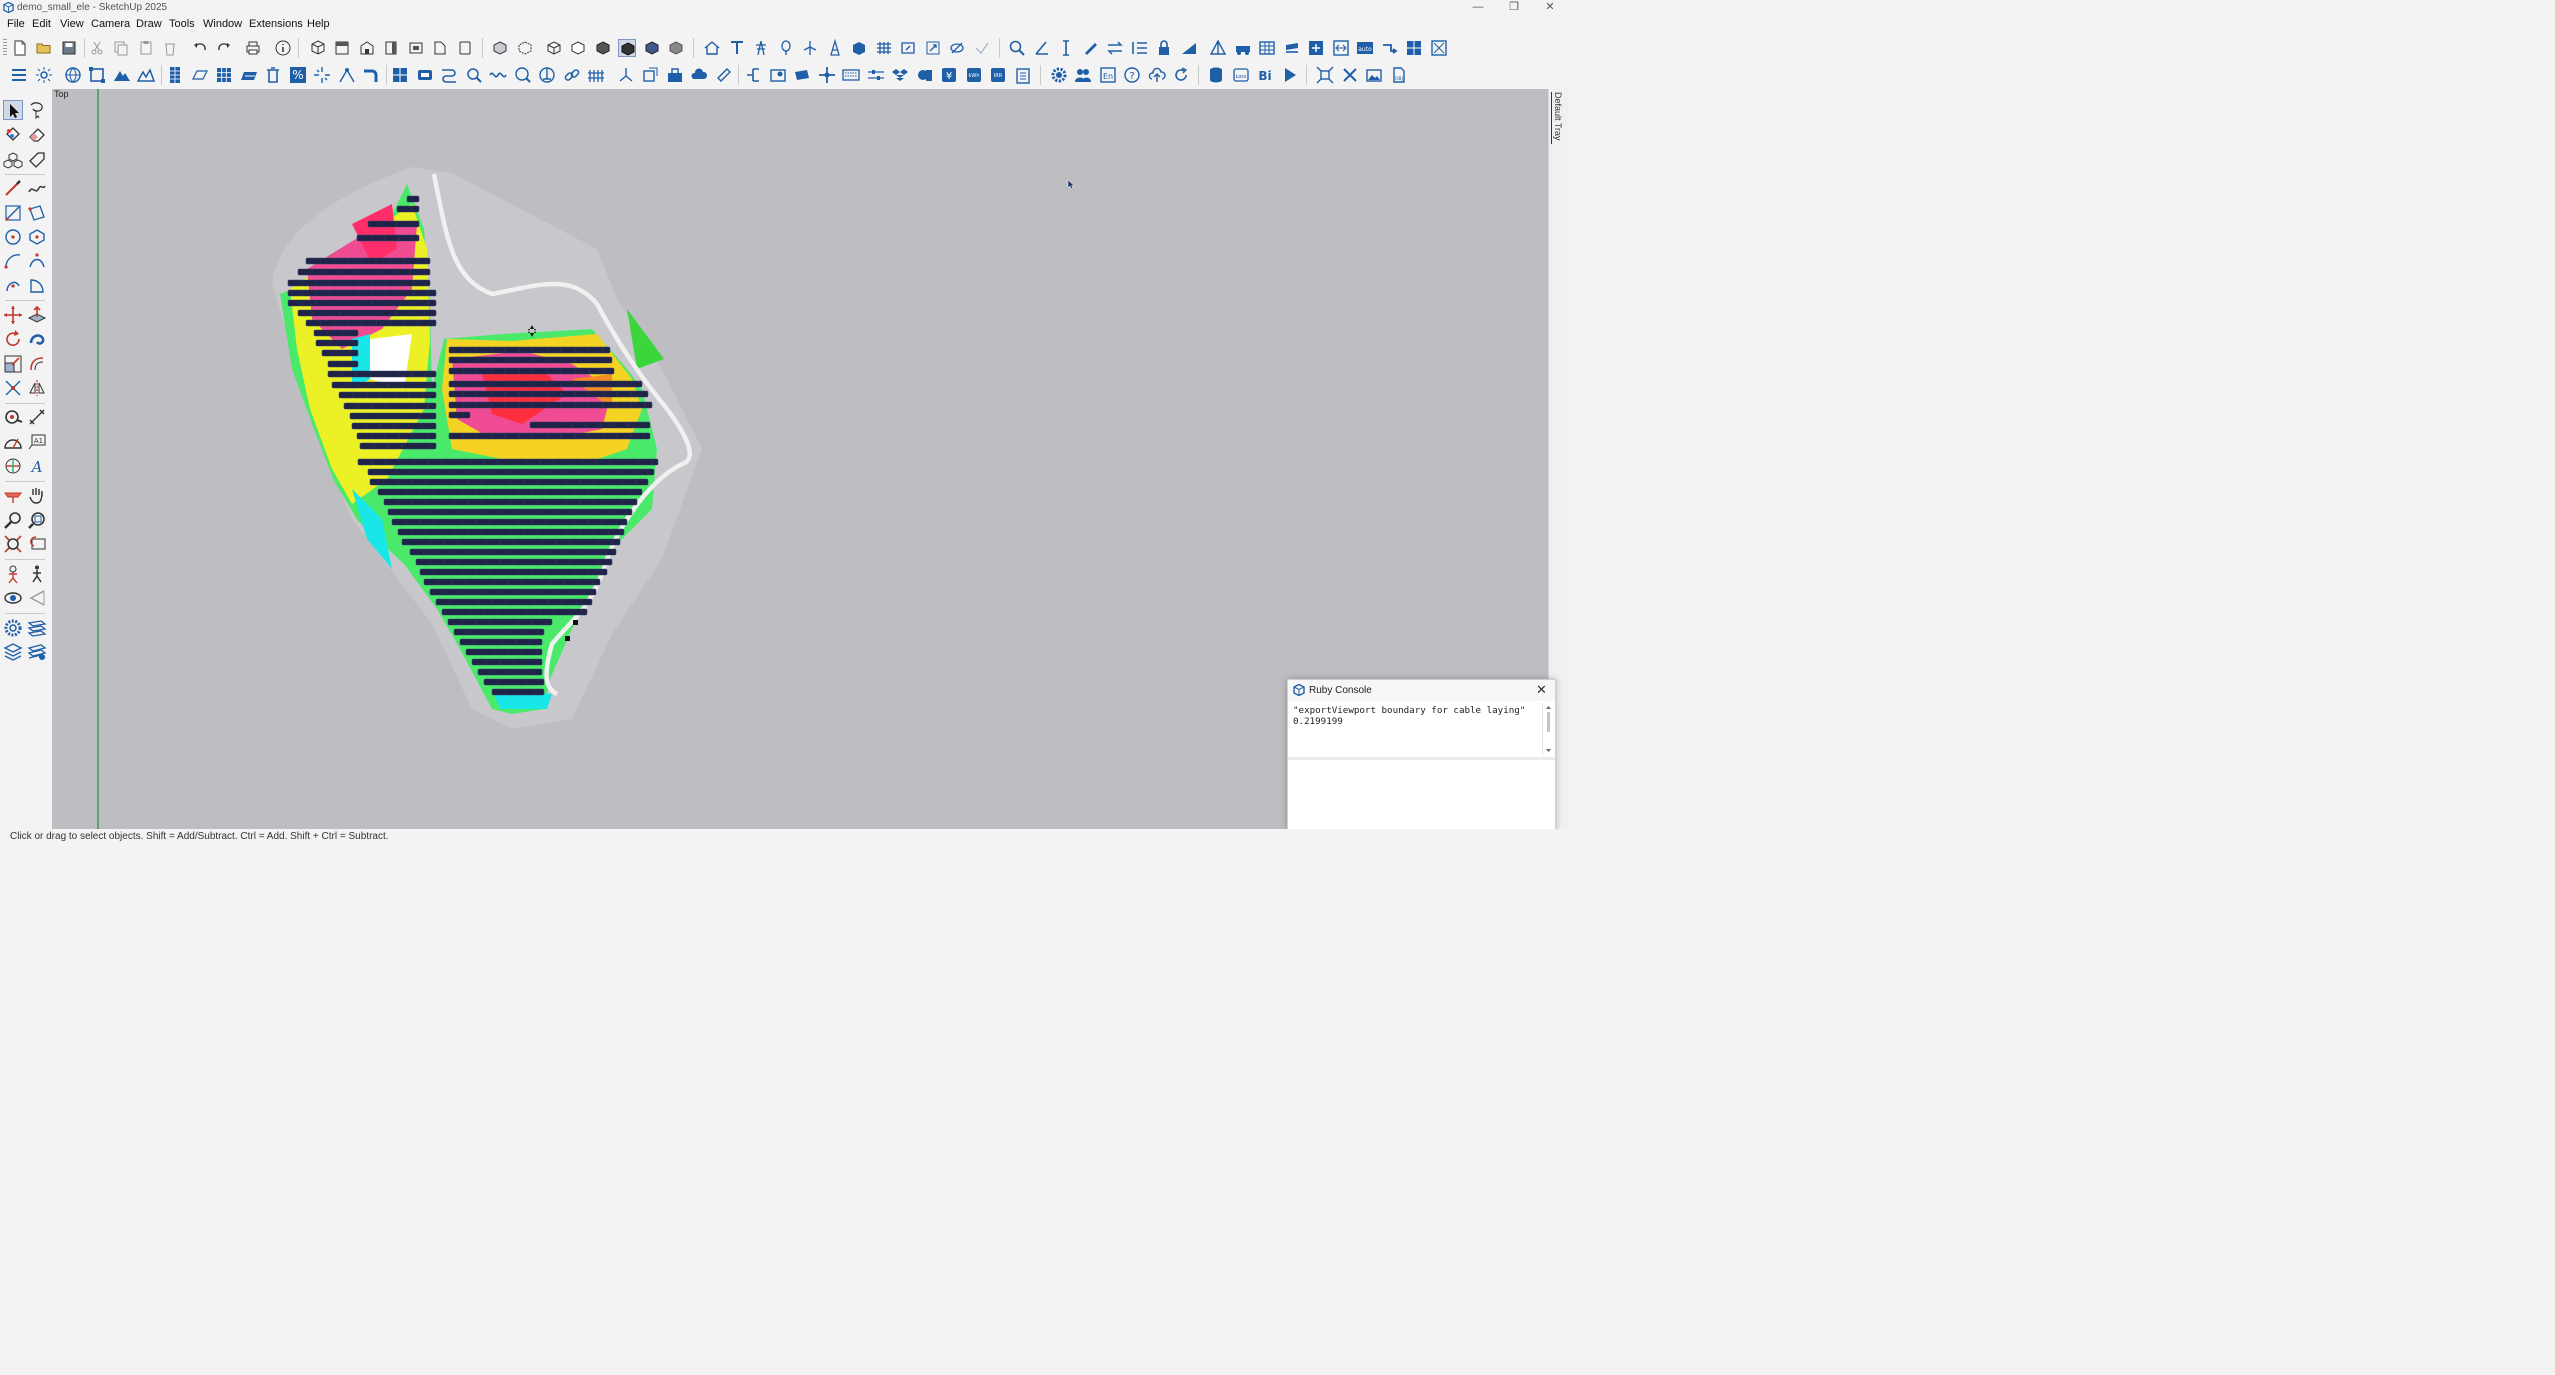 The width and height of the screenshot is (2555, 1375). What do you see at coordinates (146, 48) in the screenshot?
I see `paste-icon` at bounding box center [146, 48].